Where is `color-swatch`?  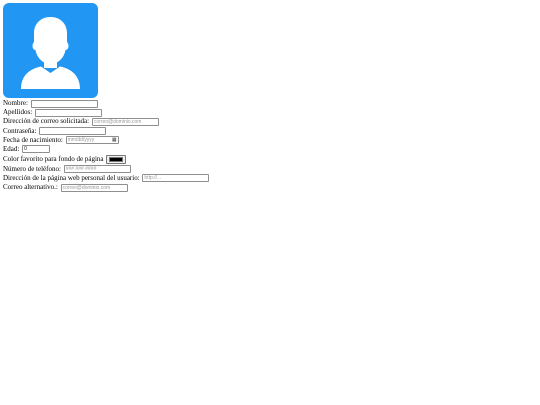 color-swatch is located at coordinates (116, 160).